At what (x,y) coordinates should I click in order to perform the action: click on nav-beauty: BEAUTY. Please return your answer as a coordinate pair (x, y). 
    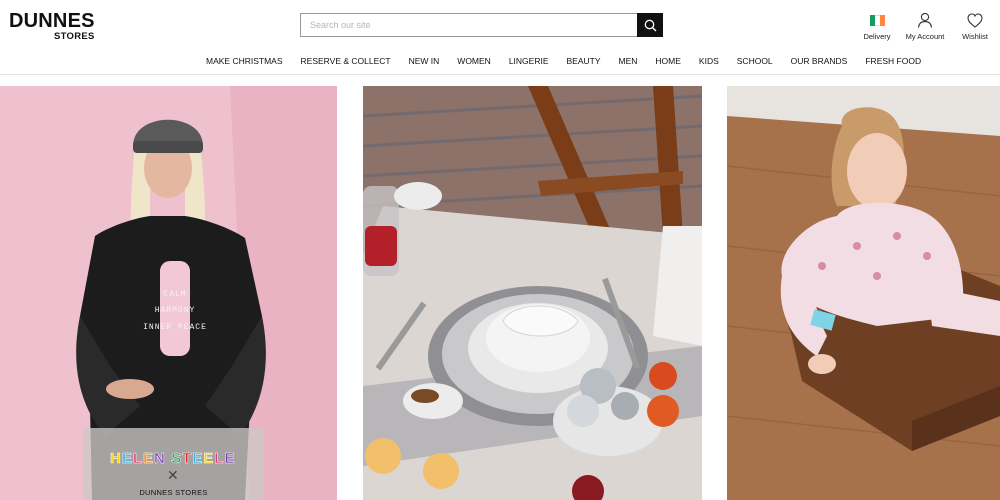
    Looking at the image, I should click on (584, 61).